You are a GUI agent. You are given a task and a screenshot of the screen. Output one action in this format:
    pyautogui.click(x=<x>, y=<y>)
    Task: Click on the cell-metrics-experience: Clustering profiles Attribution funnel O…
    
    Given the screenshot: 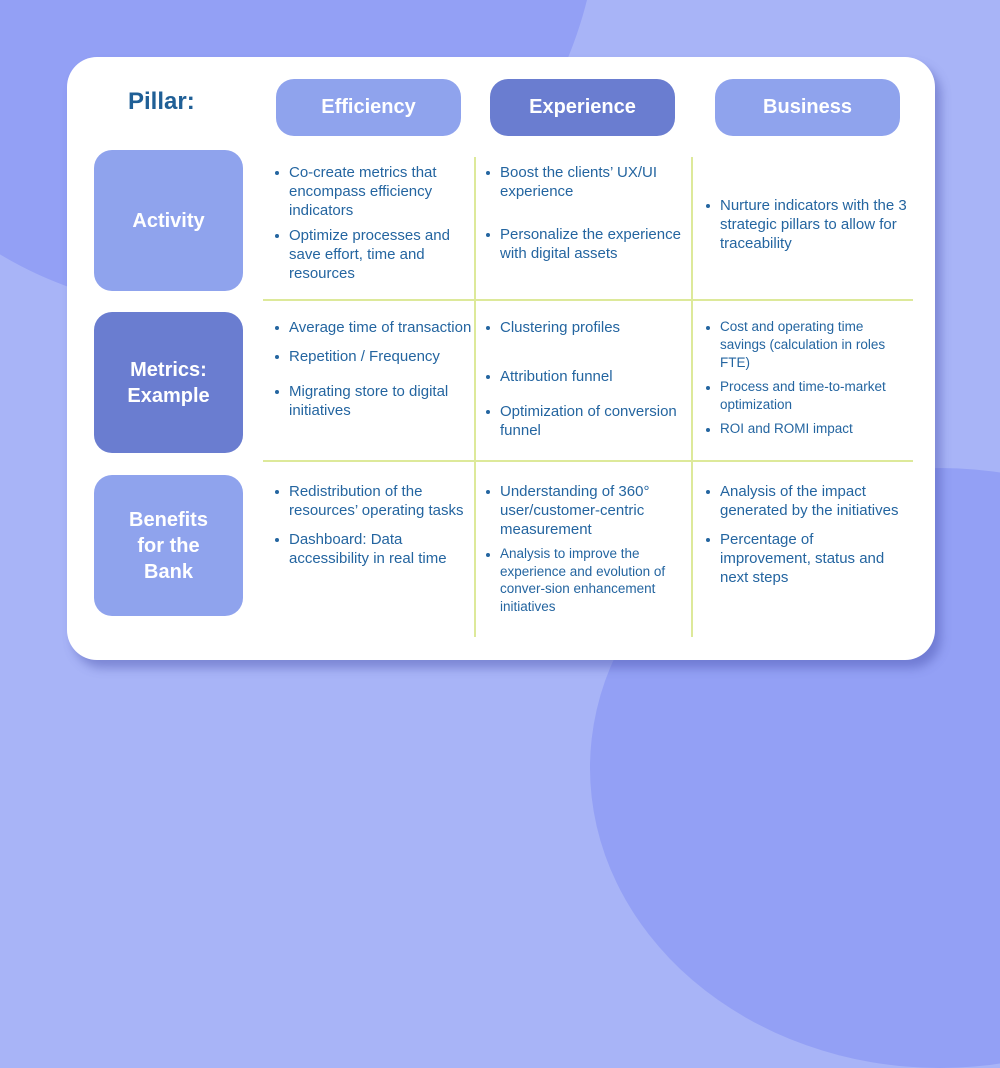 What is the action you would take?
    pyautogui.click(x=585, y=382)
    